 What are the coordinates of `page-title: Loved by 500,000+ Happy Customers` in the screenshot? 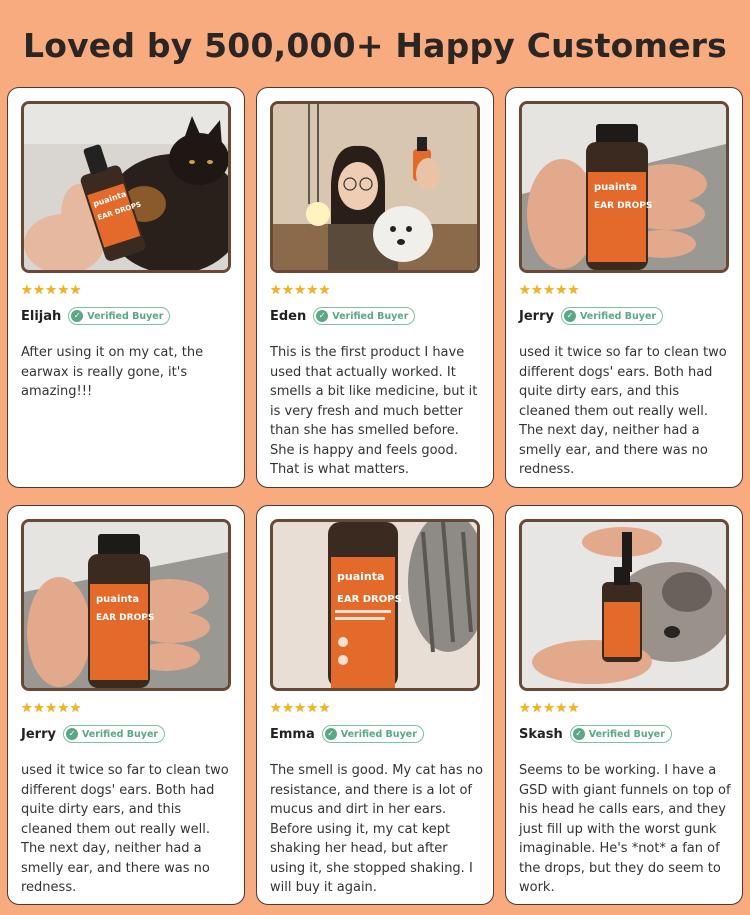 It's located at (375, 45).